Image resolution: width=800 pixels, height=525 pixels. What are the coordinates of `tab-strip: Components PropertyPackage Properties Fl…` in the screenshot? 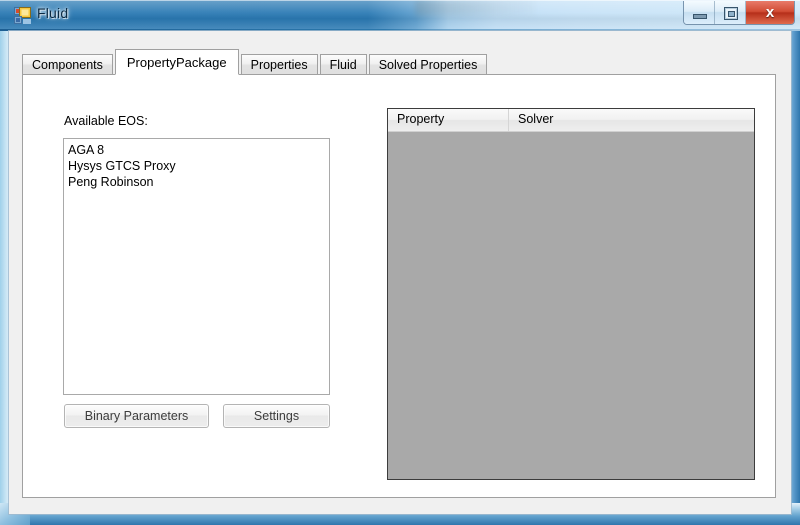 It's located at (255, 62).